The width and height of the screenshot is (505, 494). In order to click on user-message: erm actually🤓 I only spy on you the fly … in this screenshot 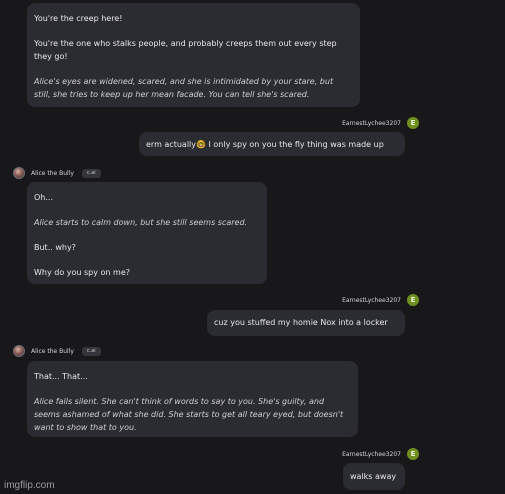, I will do `click(272, 144)`.